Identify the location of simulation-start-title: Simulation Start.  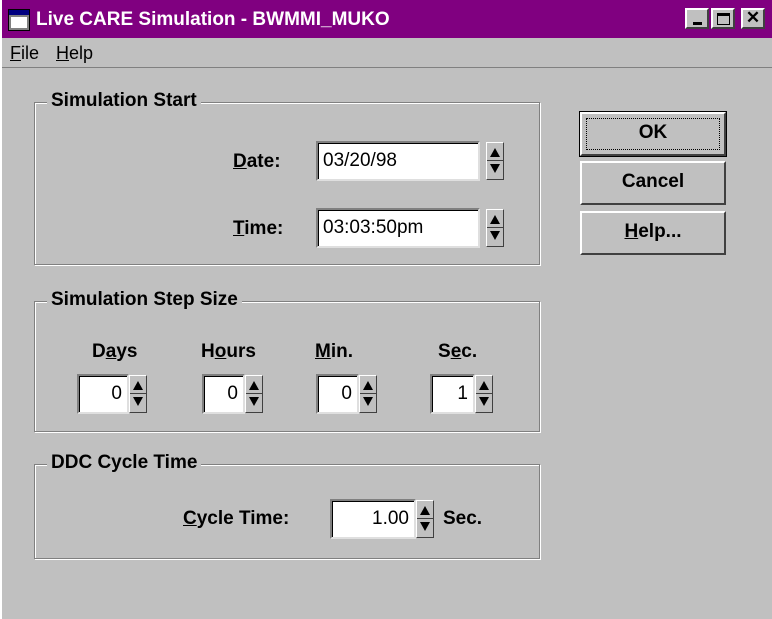
(124, 101).